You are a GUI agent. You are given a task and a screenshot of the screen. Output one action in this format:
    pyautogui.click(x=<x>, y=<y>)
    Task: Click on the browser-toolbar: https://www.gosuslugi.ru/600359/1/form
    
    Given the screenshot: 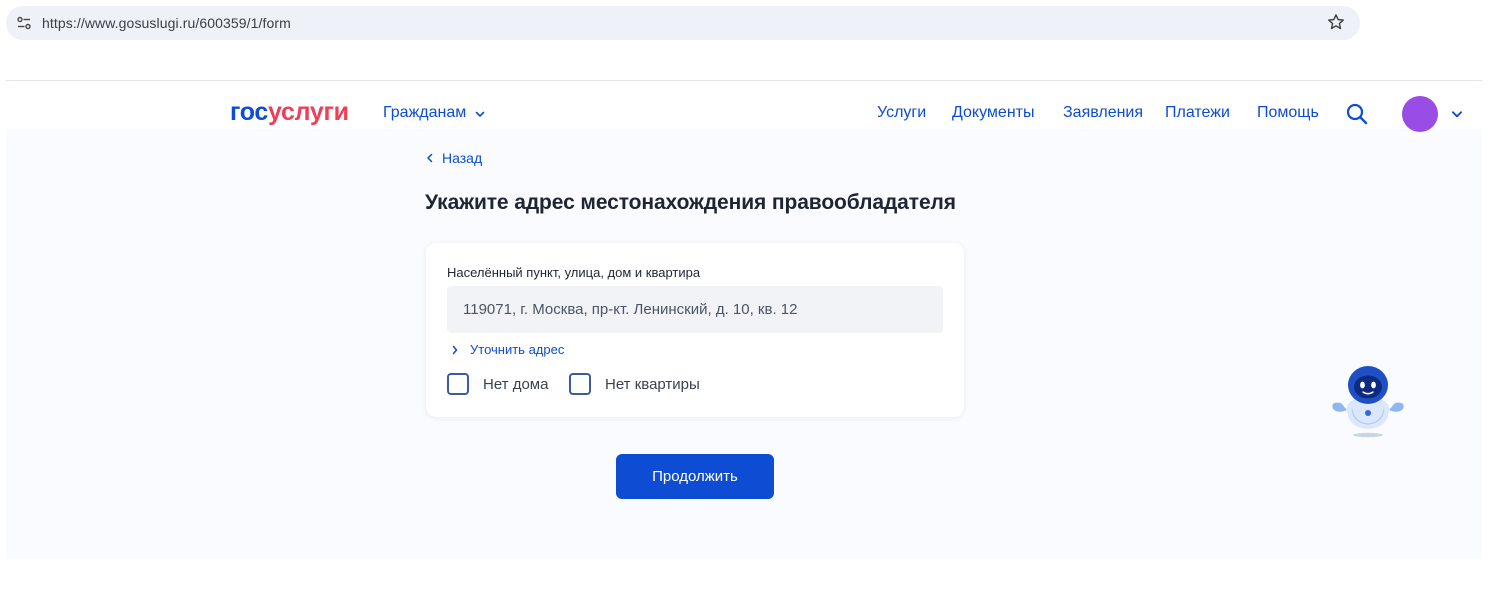 What is the action you would take?
    pyautogui.click(x=750, y=23)
    